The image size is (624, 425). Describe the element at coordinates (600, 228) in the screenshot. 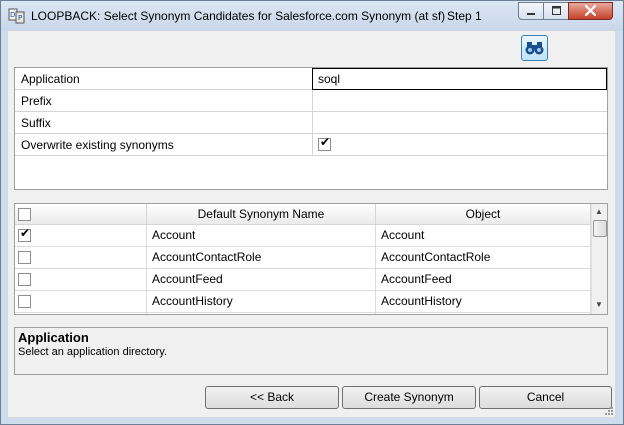

I see `scrollbar-thumb` at that location.